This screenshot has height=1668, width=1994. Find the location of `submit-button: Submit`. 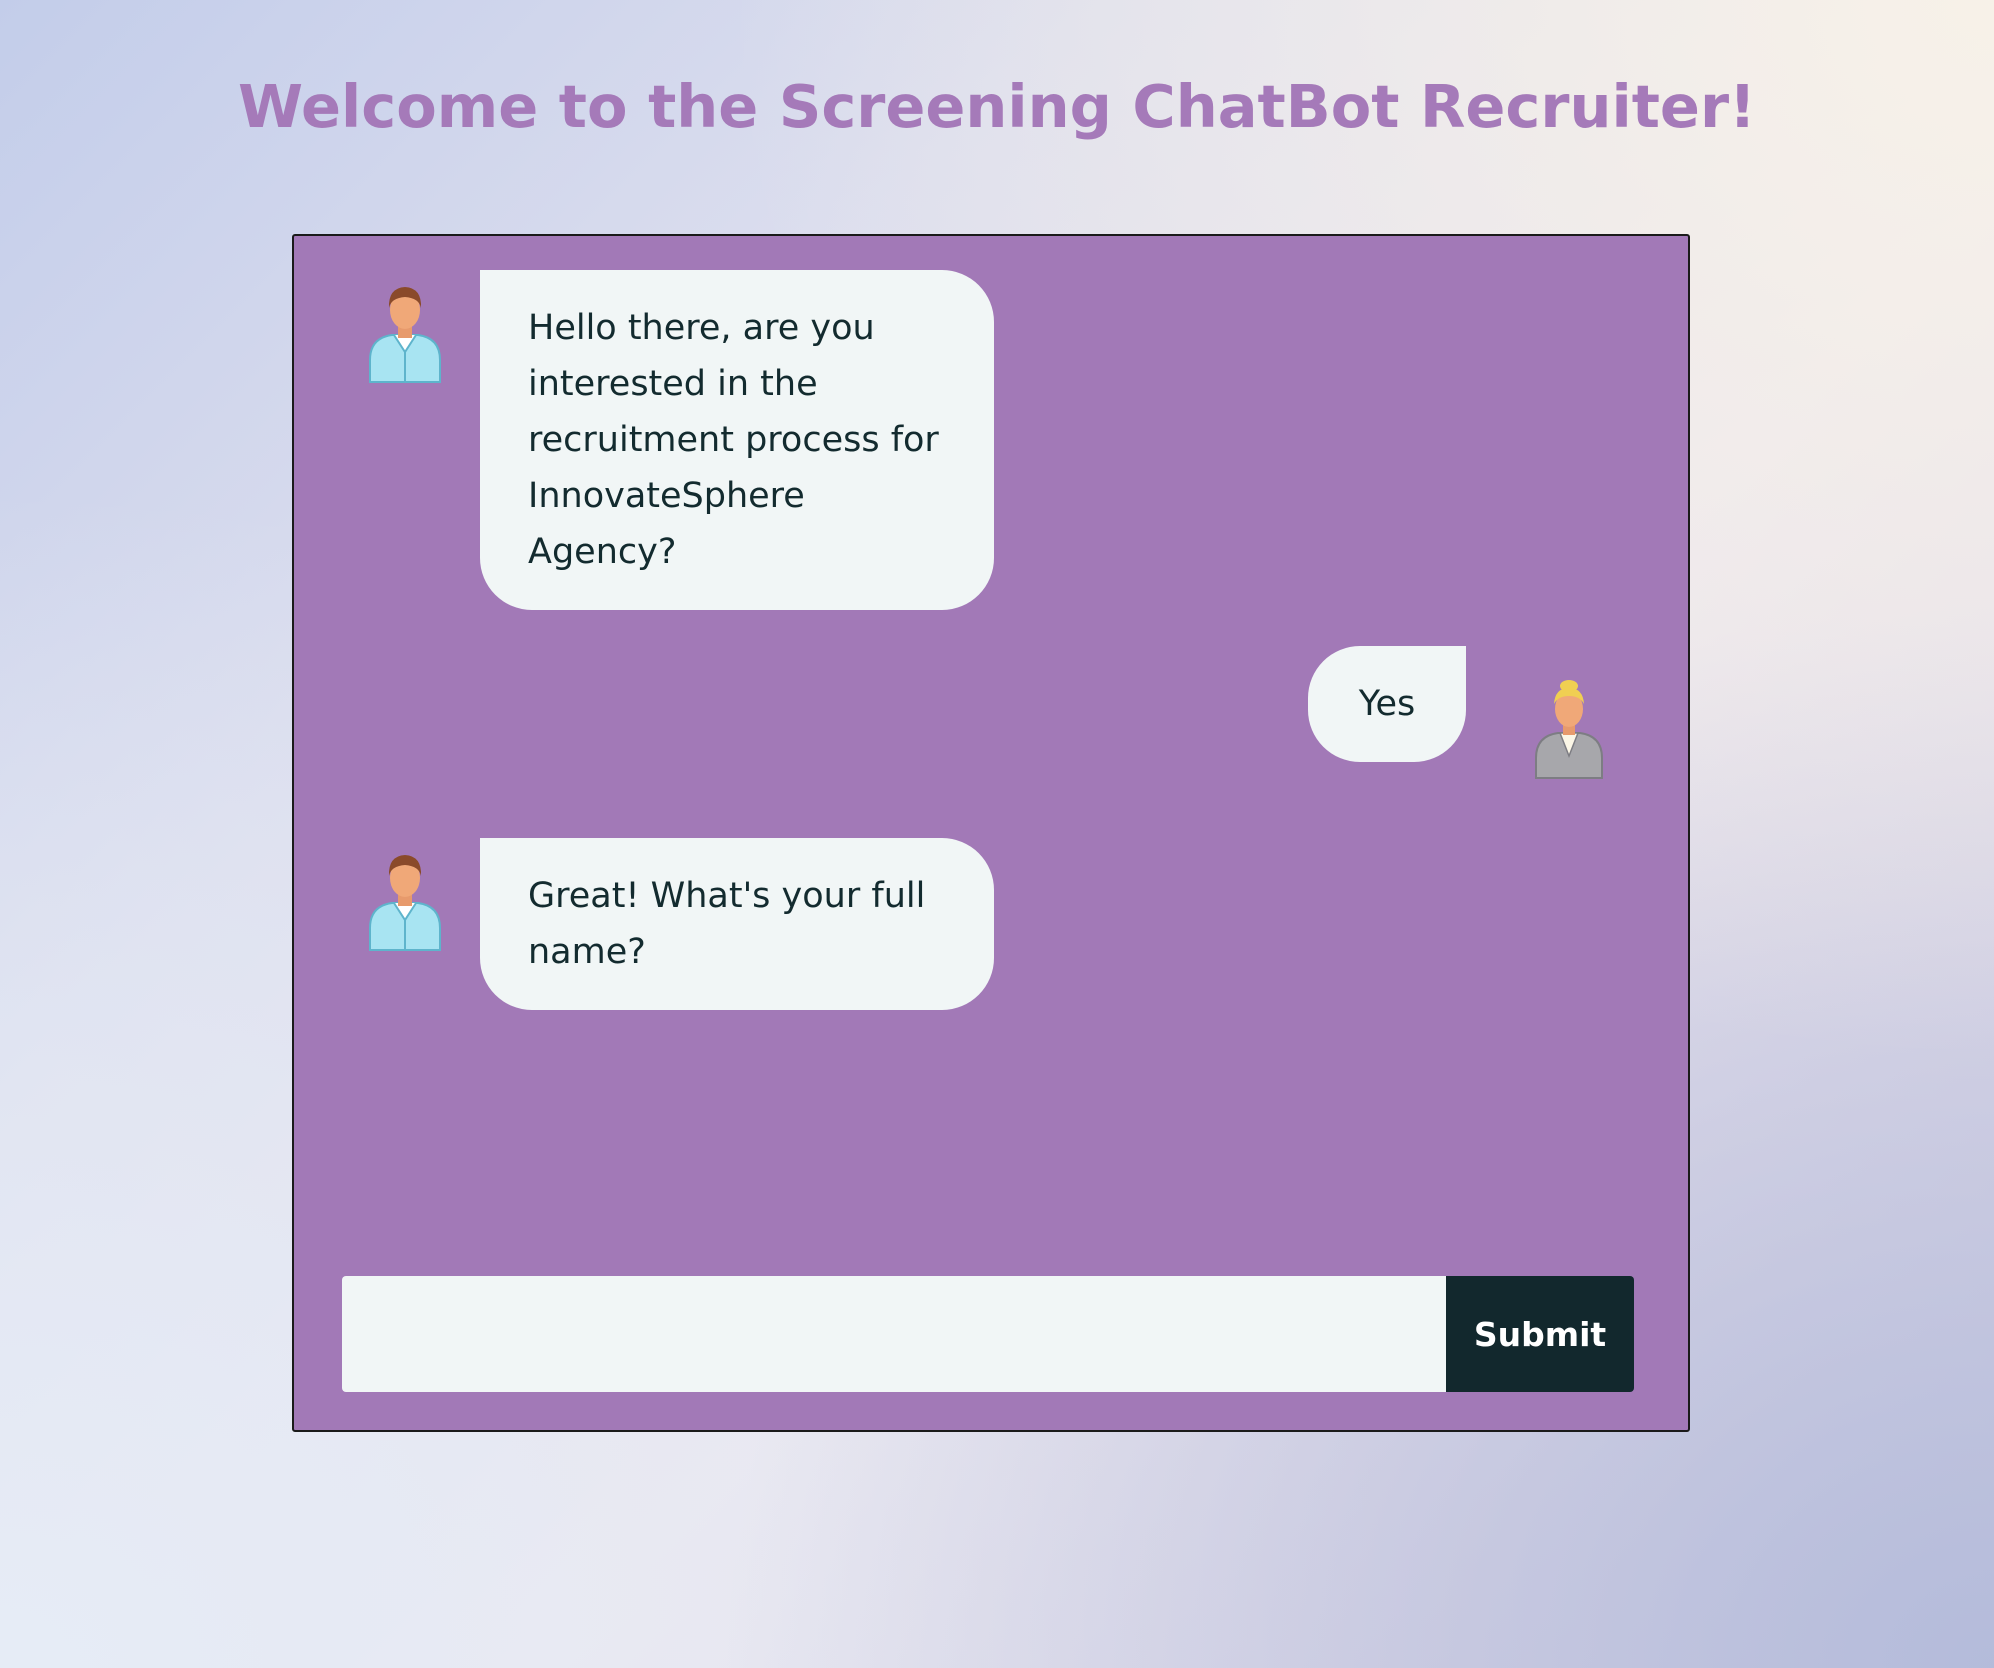

submit-button: Submit is located at coordinates (1540, 1334).